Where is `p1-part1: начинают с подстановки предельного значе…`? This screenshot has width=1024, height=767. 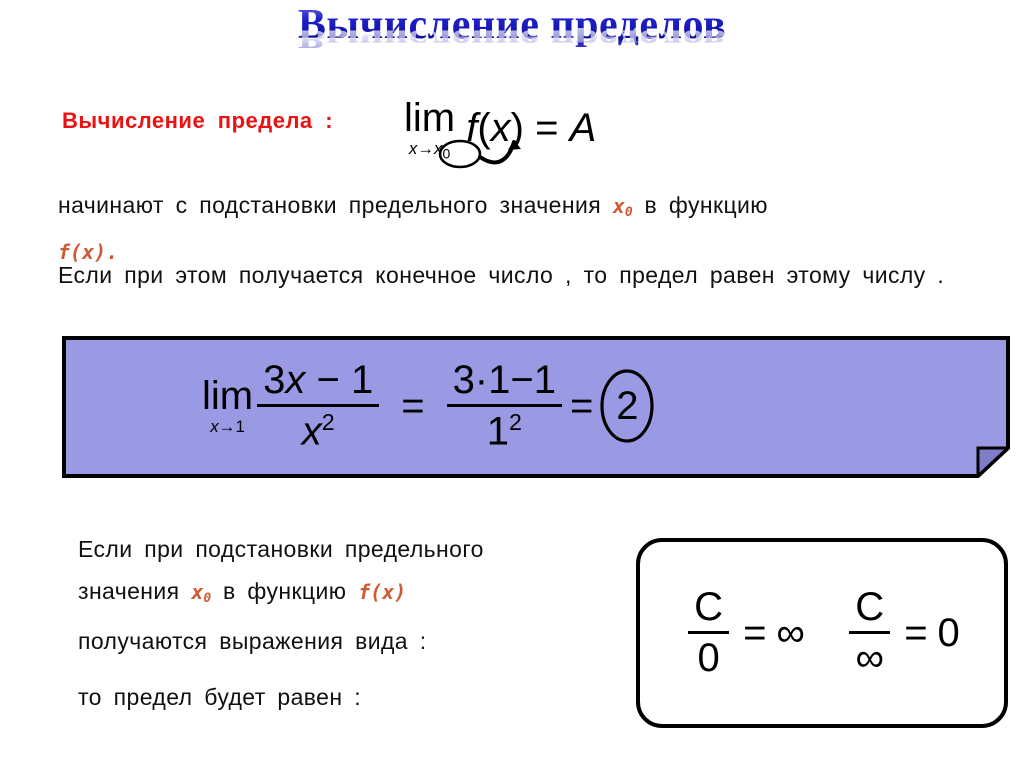 p1-part1: начинают с подстановки предельного значе… is located at coordinates (335, 205).